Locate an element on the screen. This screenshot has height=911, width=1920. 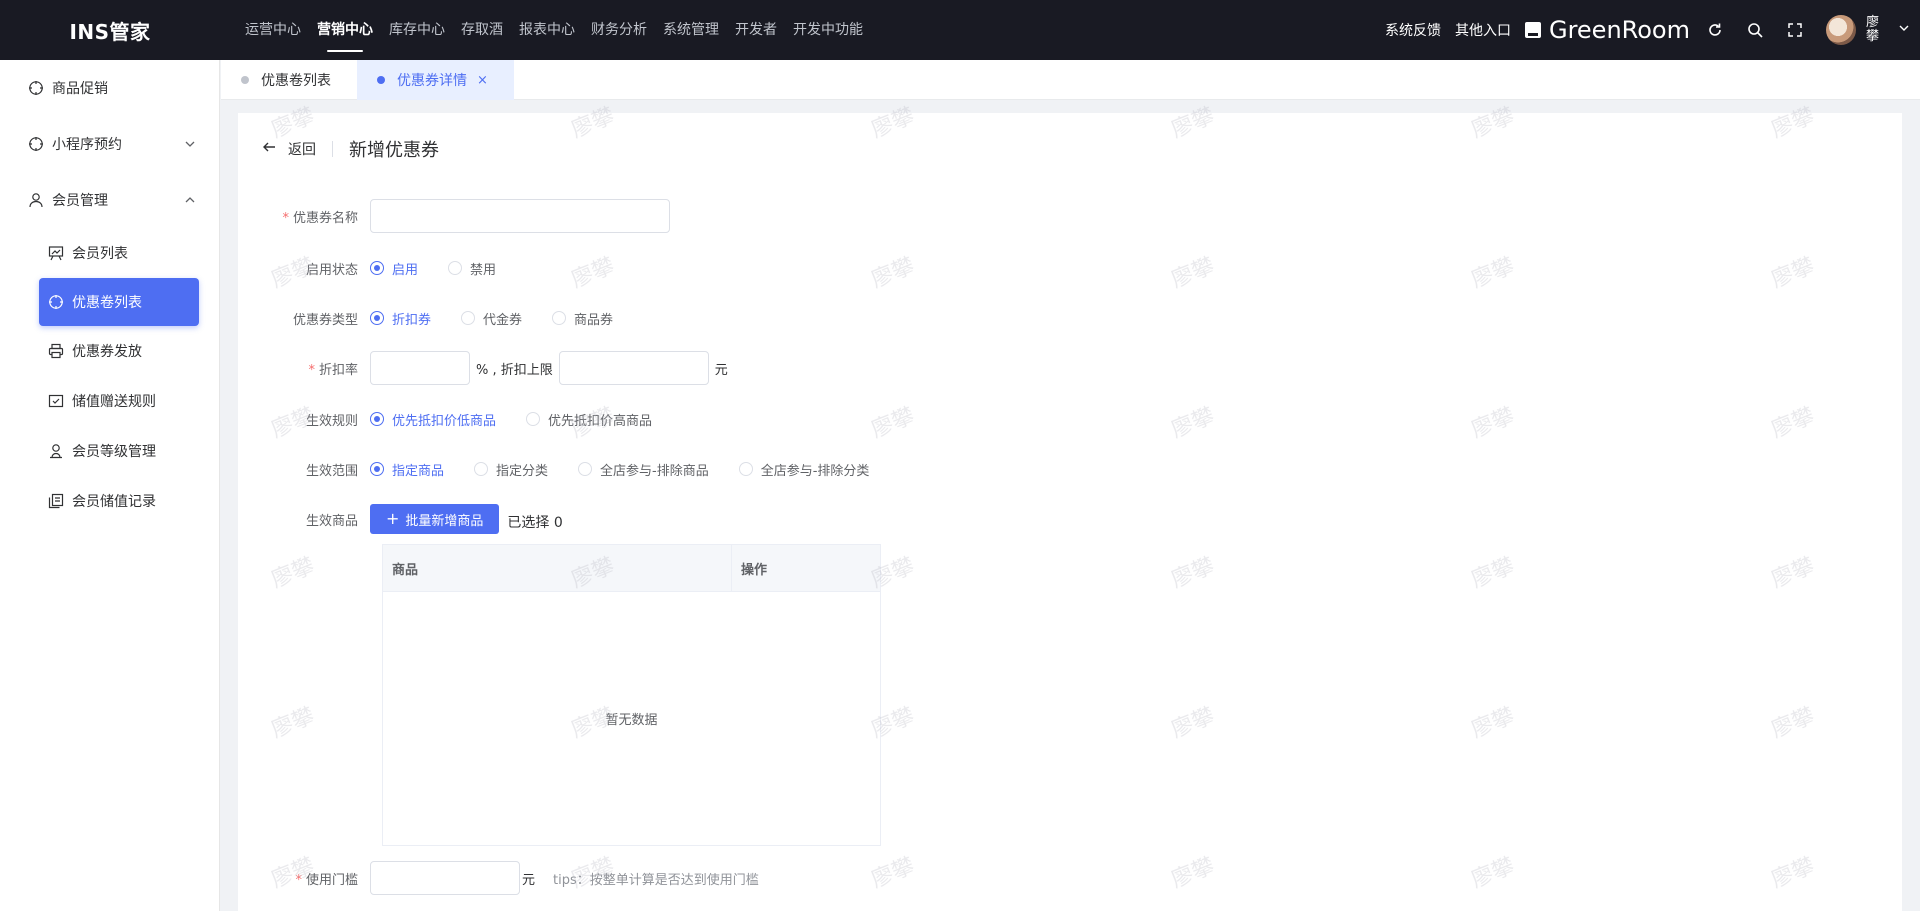
currency-unit-label: 元 is located at coordinates (721, 370).